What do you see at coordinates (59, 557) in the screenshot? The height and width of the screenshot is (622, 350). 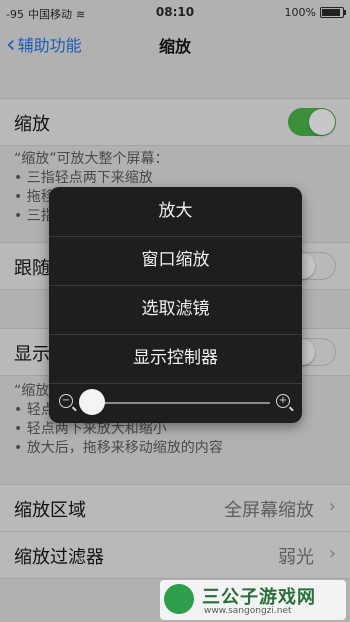 I see `zoom-filter-label: 缩放过滤器` at bounding box center [59, 557].